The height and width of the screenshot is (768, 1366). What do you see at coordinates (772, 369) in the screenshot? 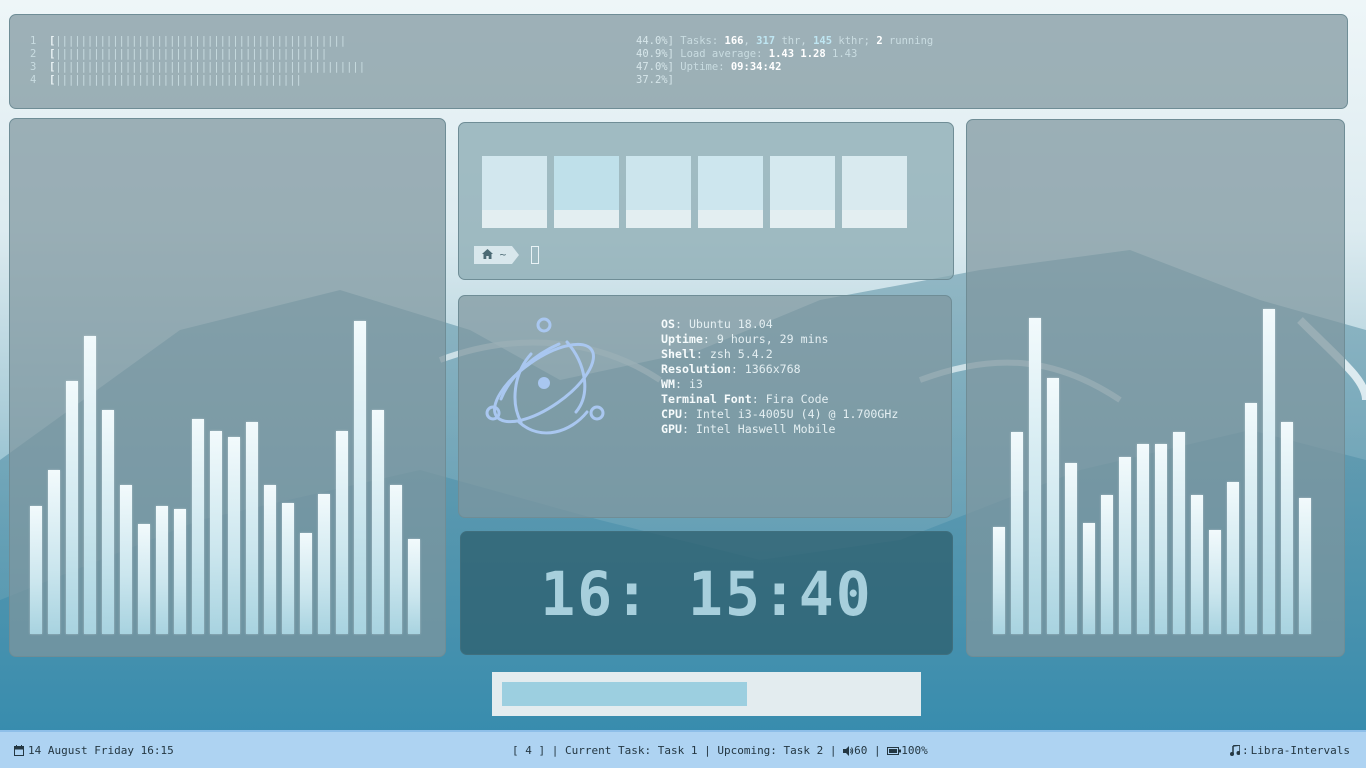
I see `info-value: 1366x768` at bounding box center [772, 369].